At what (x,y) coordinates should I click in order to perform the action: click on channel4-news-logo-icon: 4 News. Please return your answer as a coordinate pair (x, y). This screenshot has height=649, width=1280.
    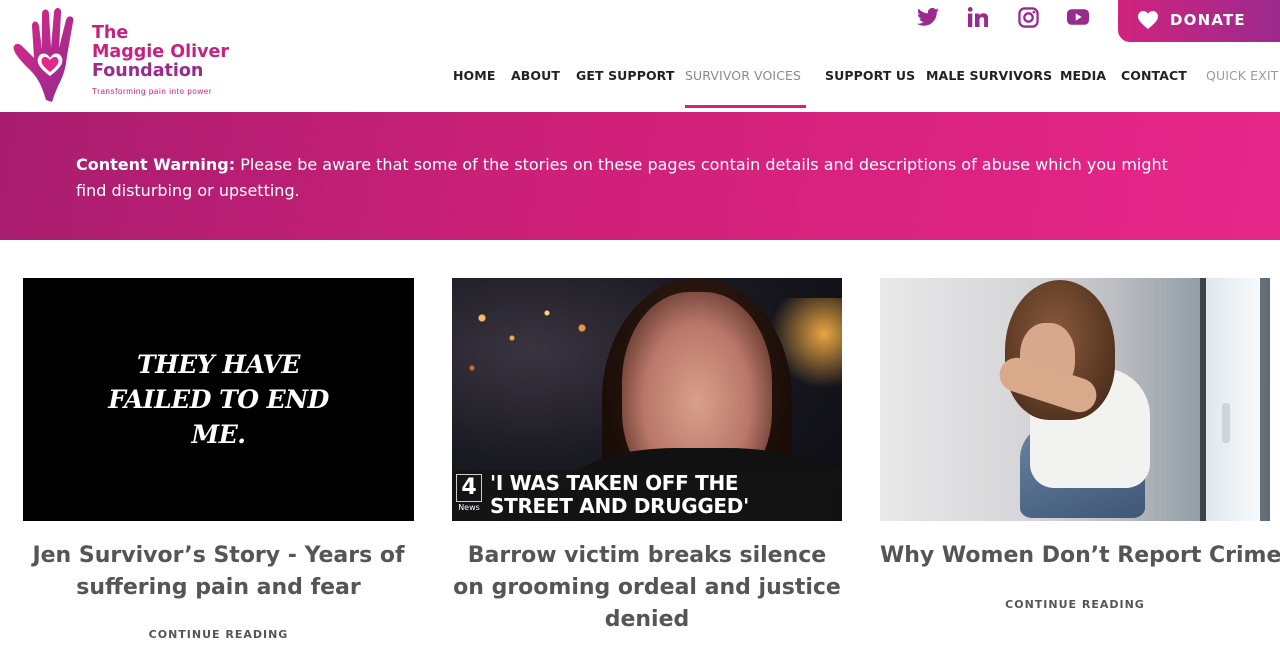
    Looking at the image, I should click on (469, 495).